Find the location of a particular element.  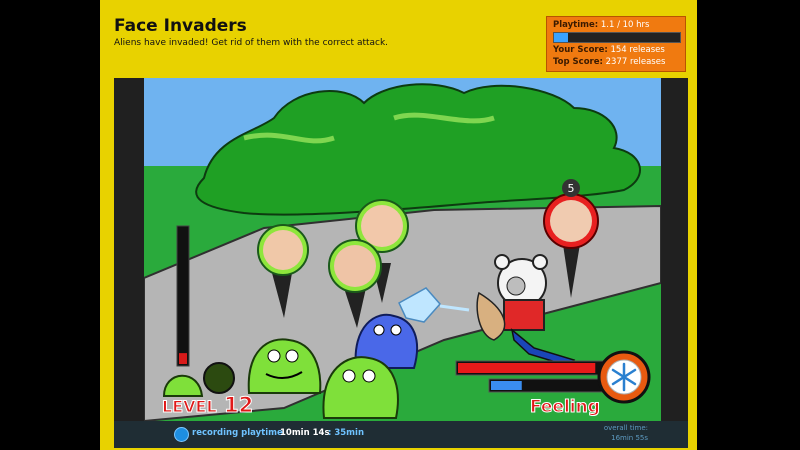

level-meter-fill is located at coordinates (183, 358).